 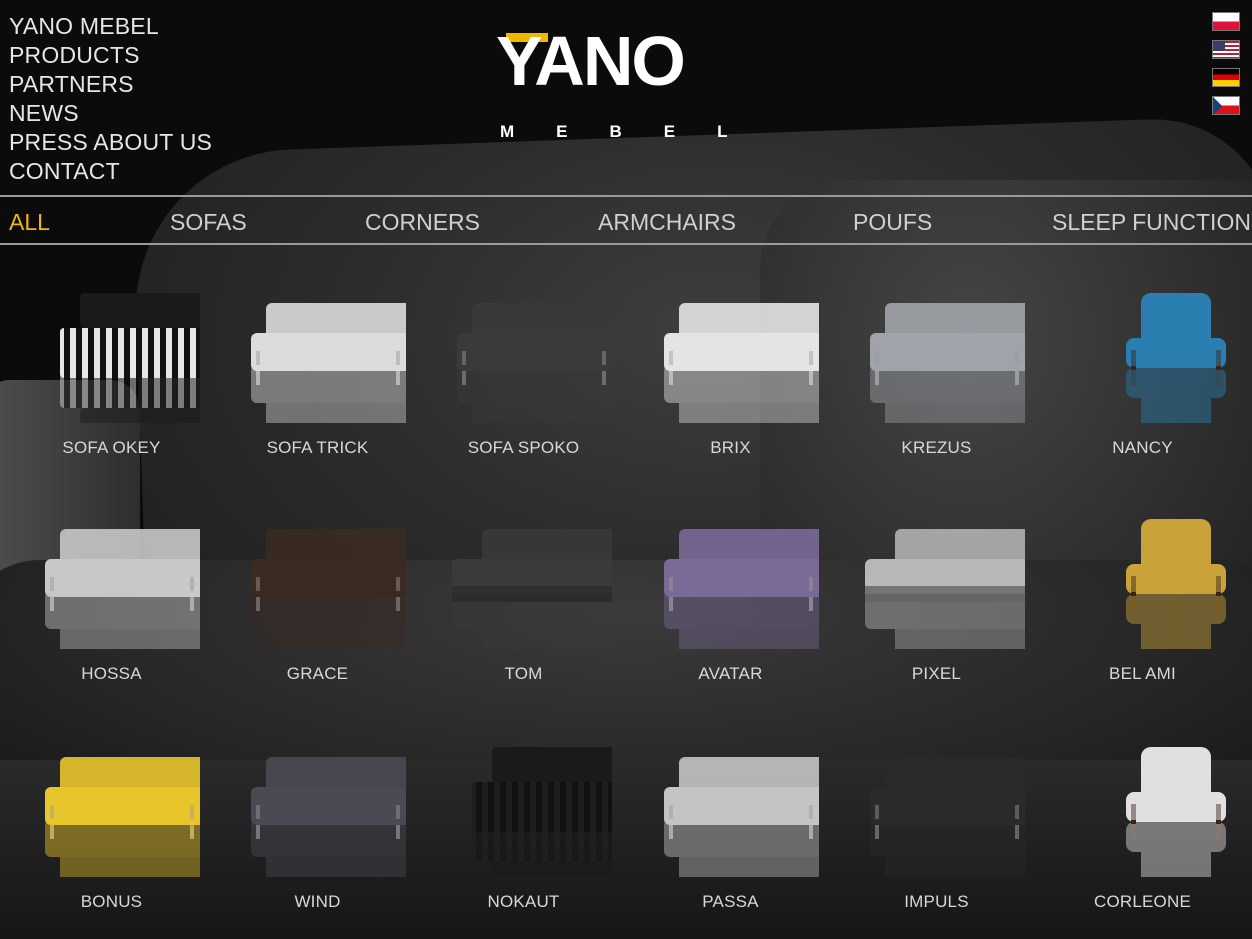 I want to click on category-corners: CORNERS, so click(x=422, y=222).